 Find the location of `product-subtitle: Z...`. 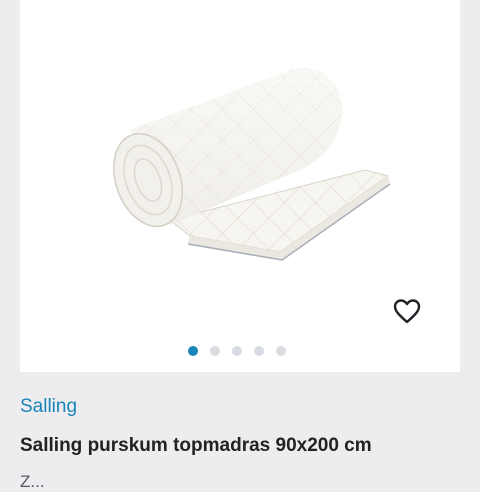

product-subtitle: Z... is located at coordinates (32, 481).